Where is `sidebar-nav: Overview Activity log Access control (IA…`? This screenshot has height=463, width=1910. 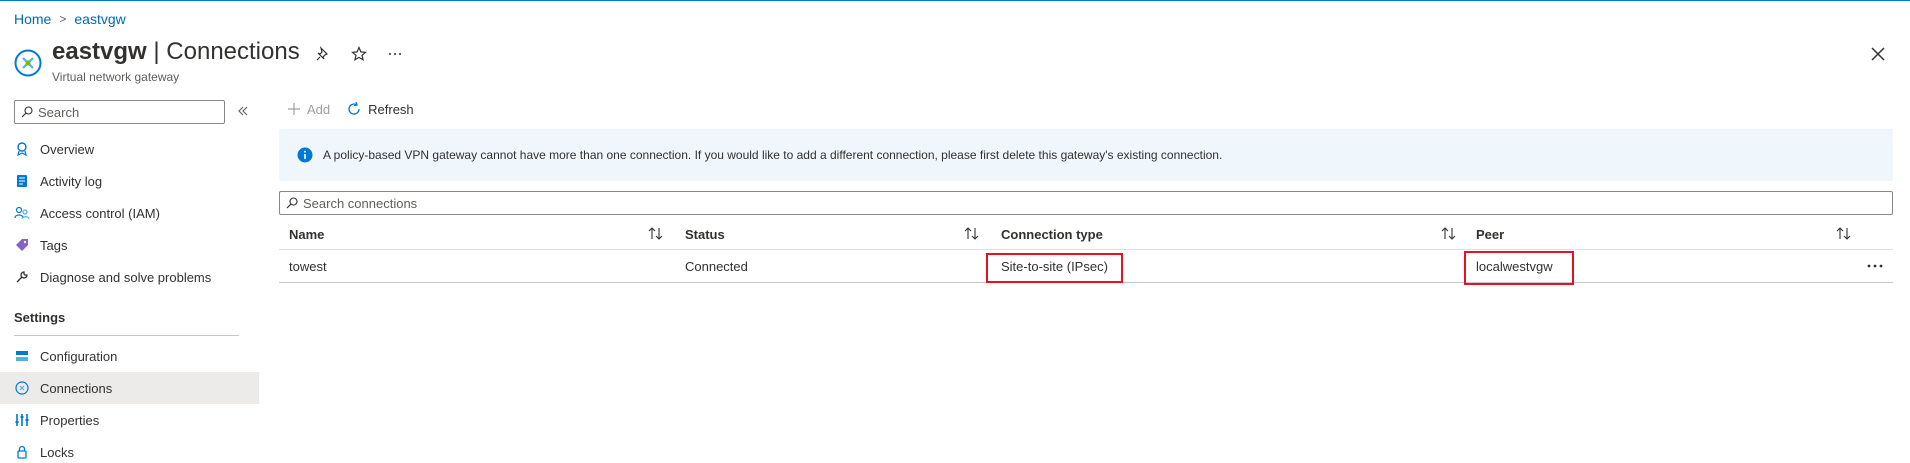 sidebar-nav: Overview Activity log Access control (IA… is located at coordinates (129, 298).